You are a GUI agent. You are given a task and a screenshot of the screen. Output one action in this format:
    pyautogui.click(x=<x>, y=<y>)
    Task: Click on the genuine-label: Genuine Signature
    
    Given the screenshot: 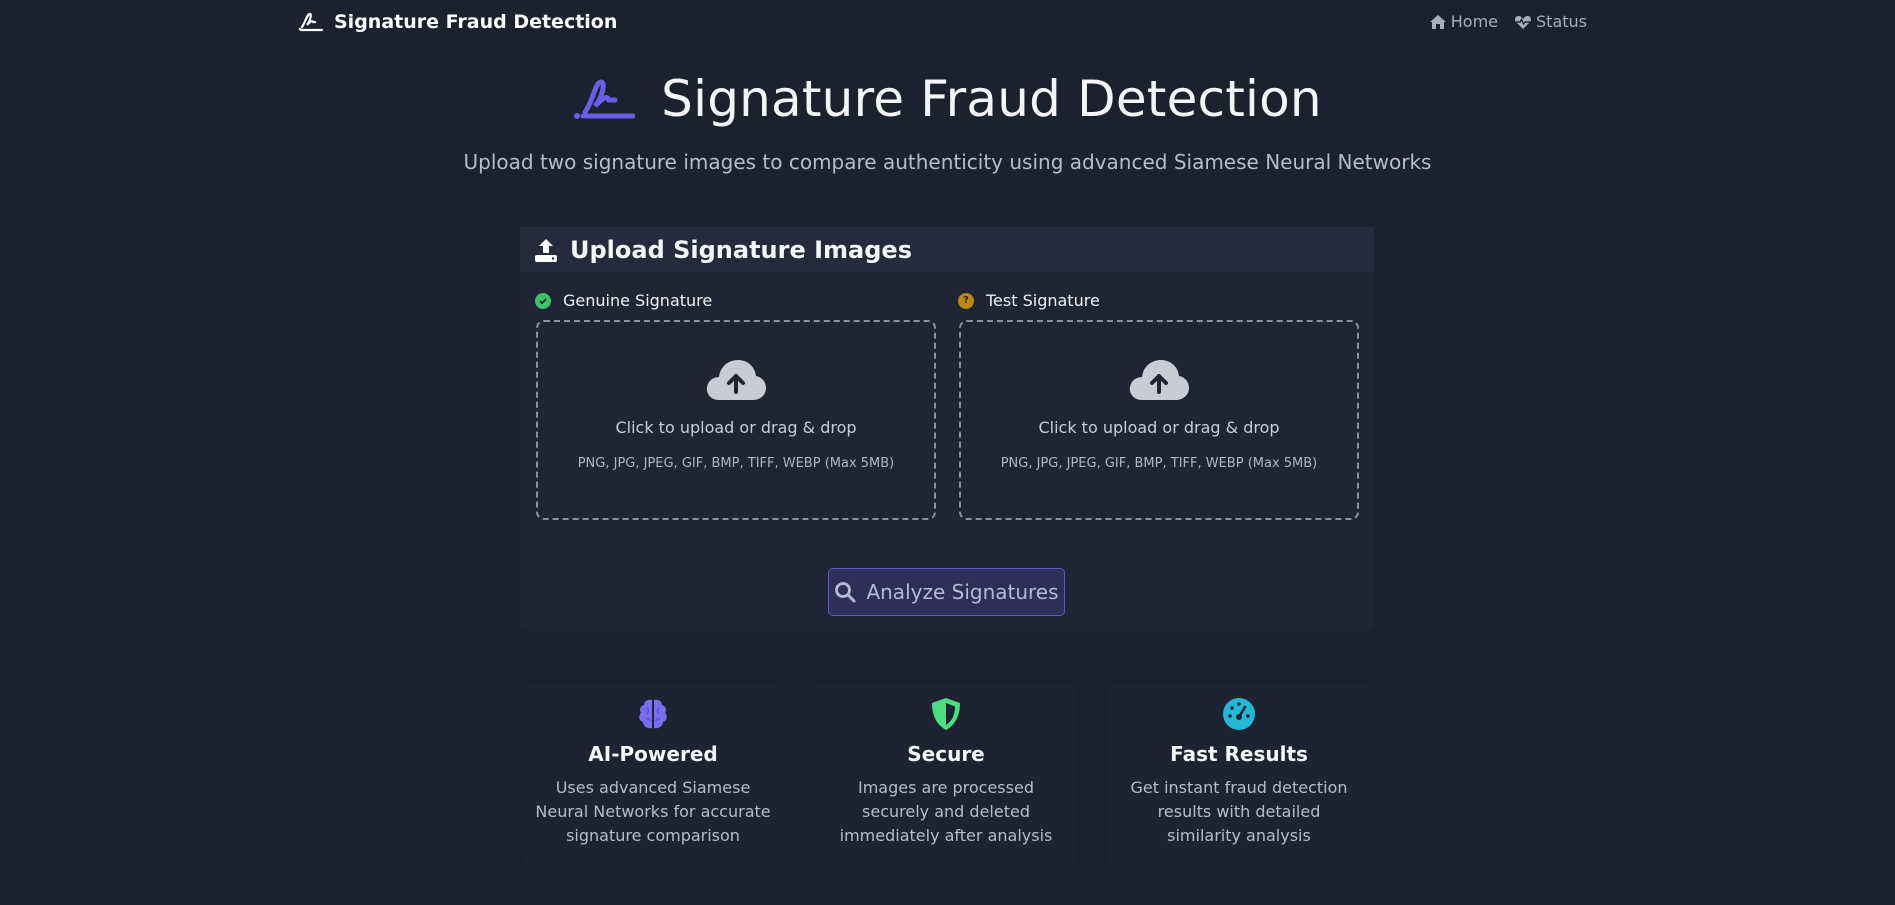 What is the action you would take?
    pyautogui.click(x=623, y=300)
    